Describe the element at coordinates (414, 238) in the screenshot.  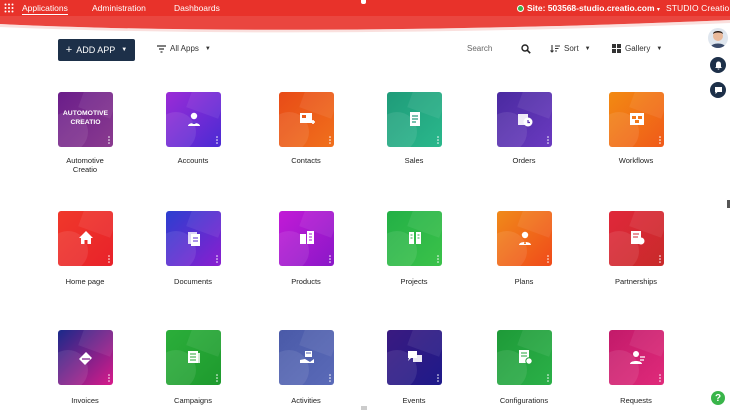
I see `app-tile-projects` at that location.